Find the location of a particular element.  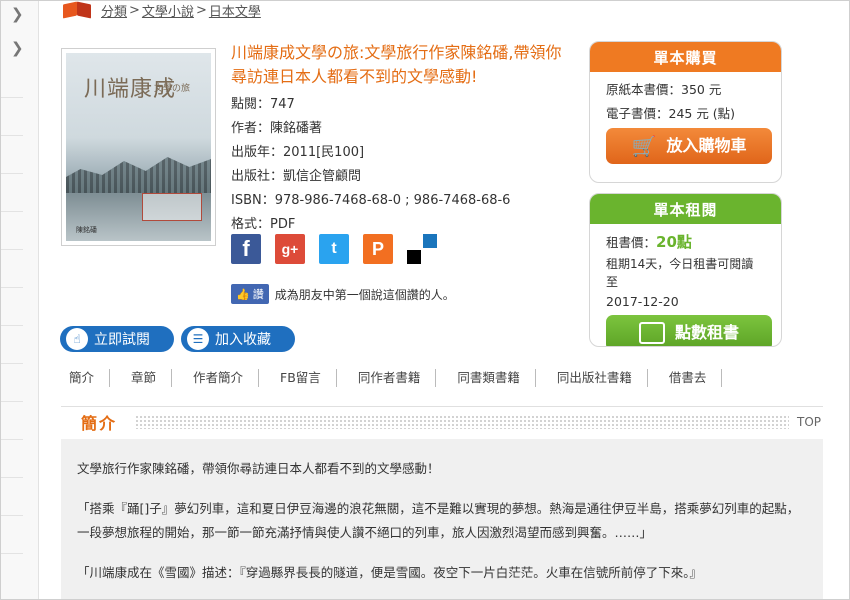

tab-intro: 簡介 is located at coordinates (86, 378).